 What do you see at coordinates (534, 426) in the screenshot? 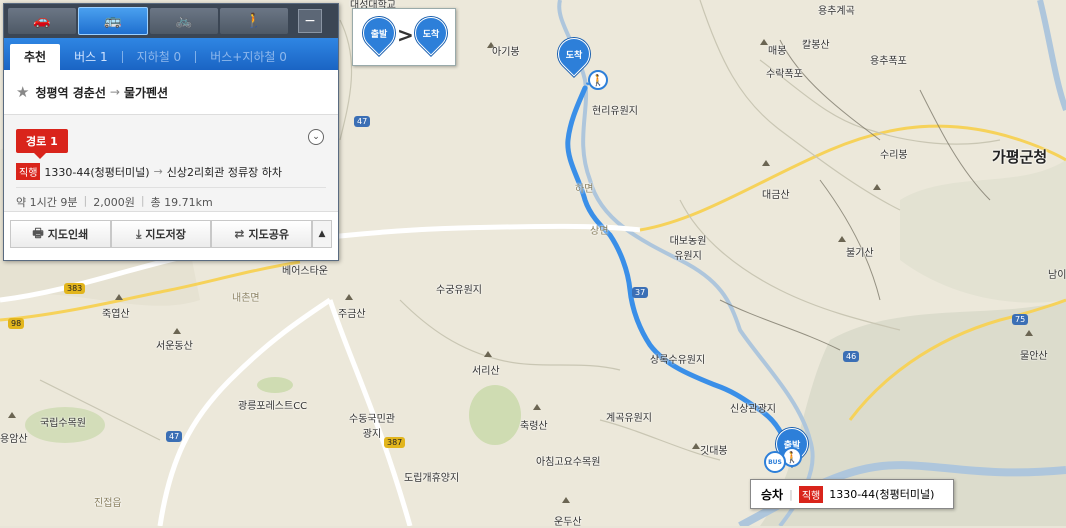
I see `map-label: 축령산` at bounding box center [534, 426].